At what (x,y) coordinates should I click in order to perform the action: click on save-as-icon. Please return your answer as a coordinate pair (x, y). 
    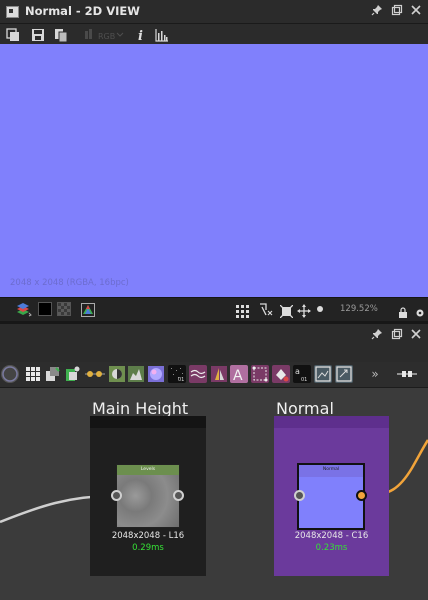
    Looking at the image, I should click on (13, 34).